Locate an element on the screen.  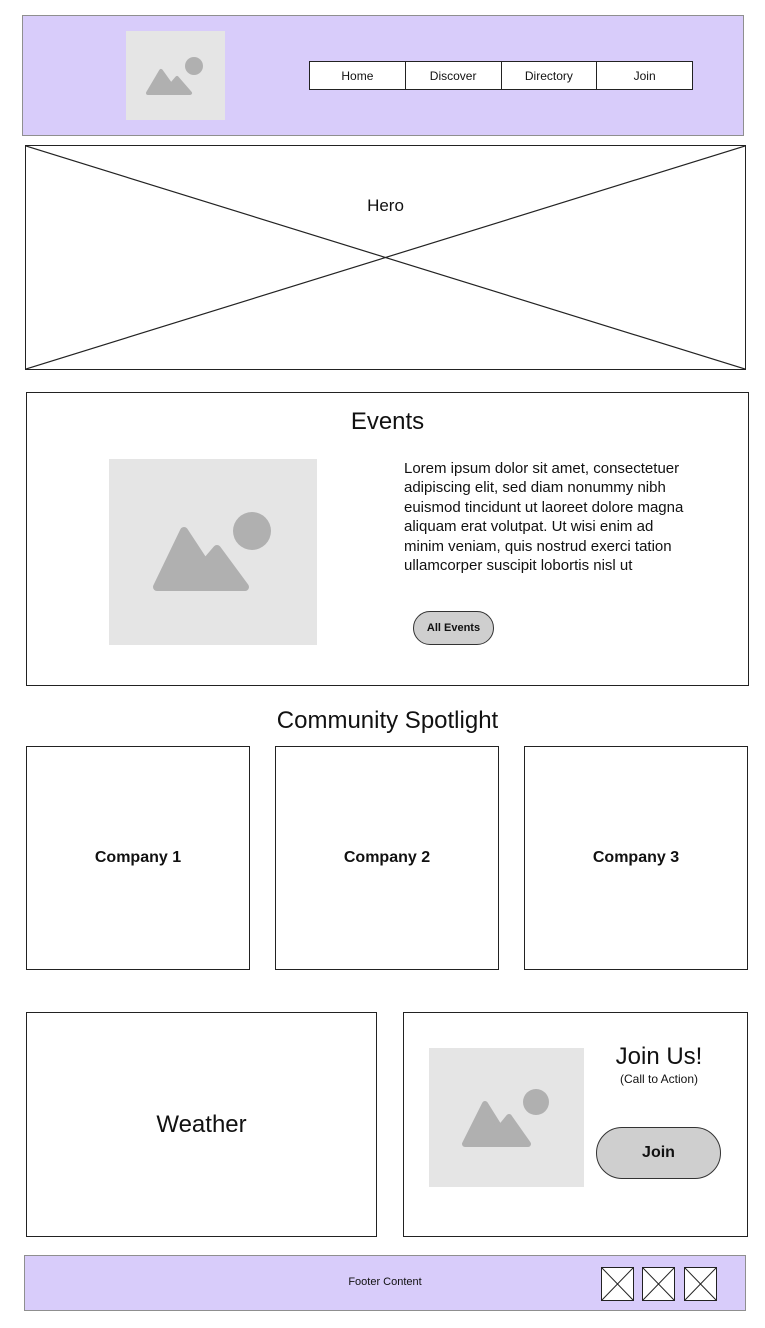
nav-discover: Discover is located at coordinates (454, 75).